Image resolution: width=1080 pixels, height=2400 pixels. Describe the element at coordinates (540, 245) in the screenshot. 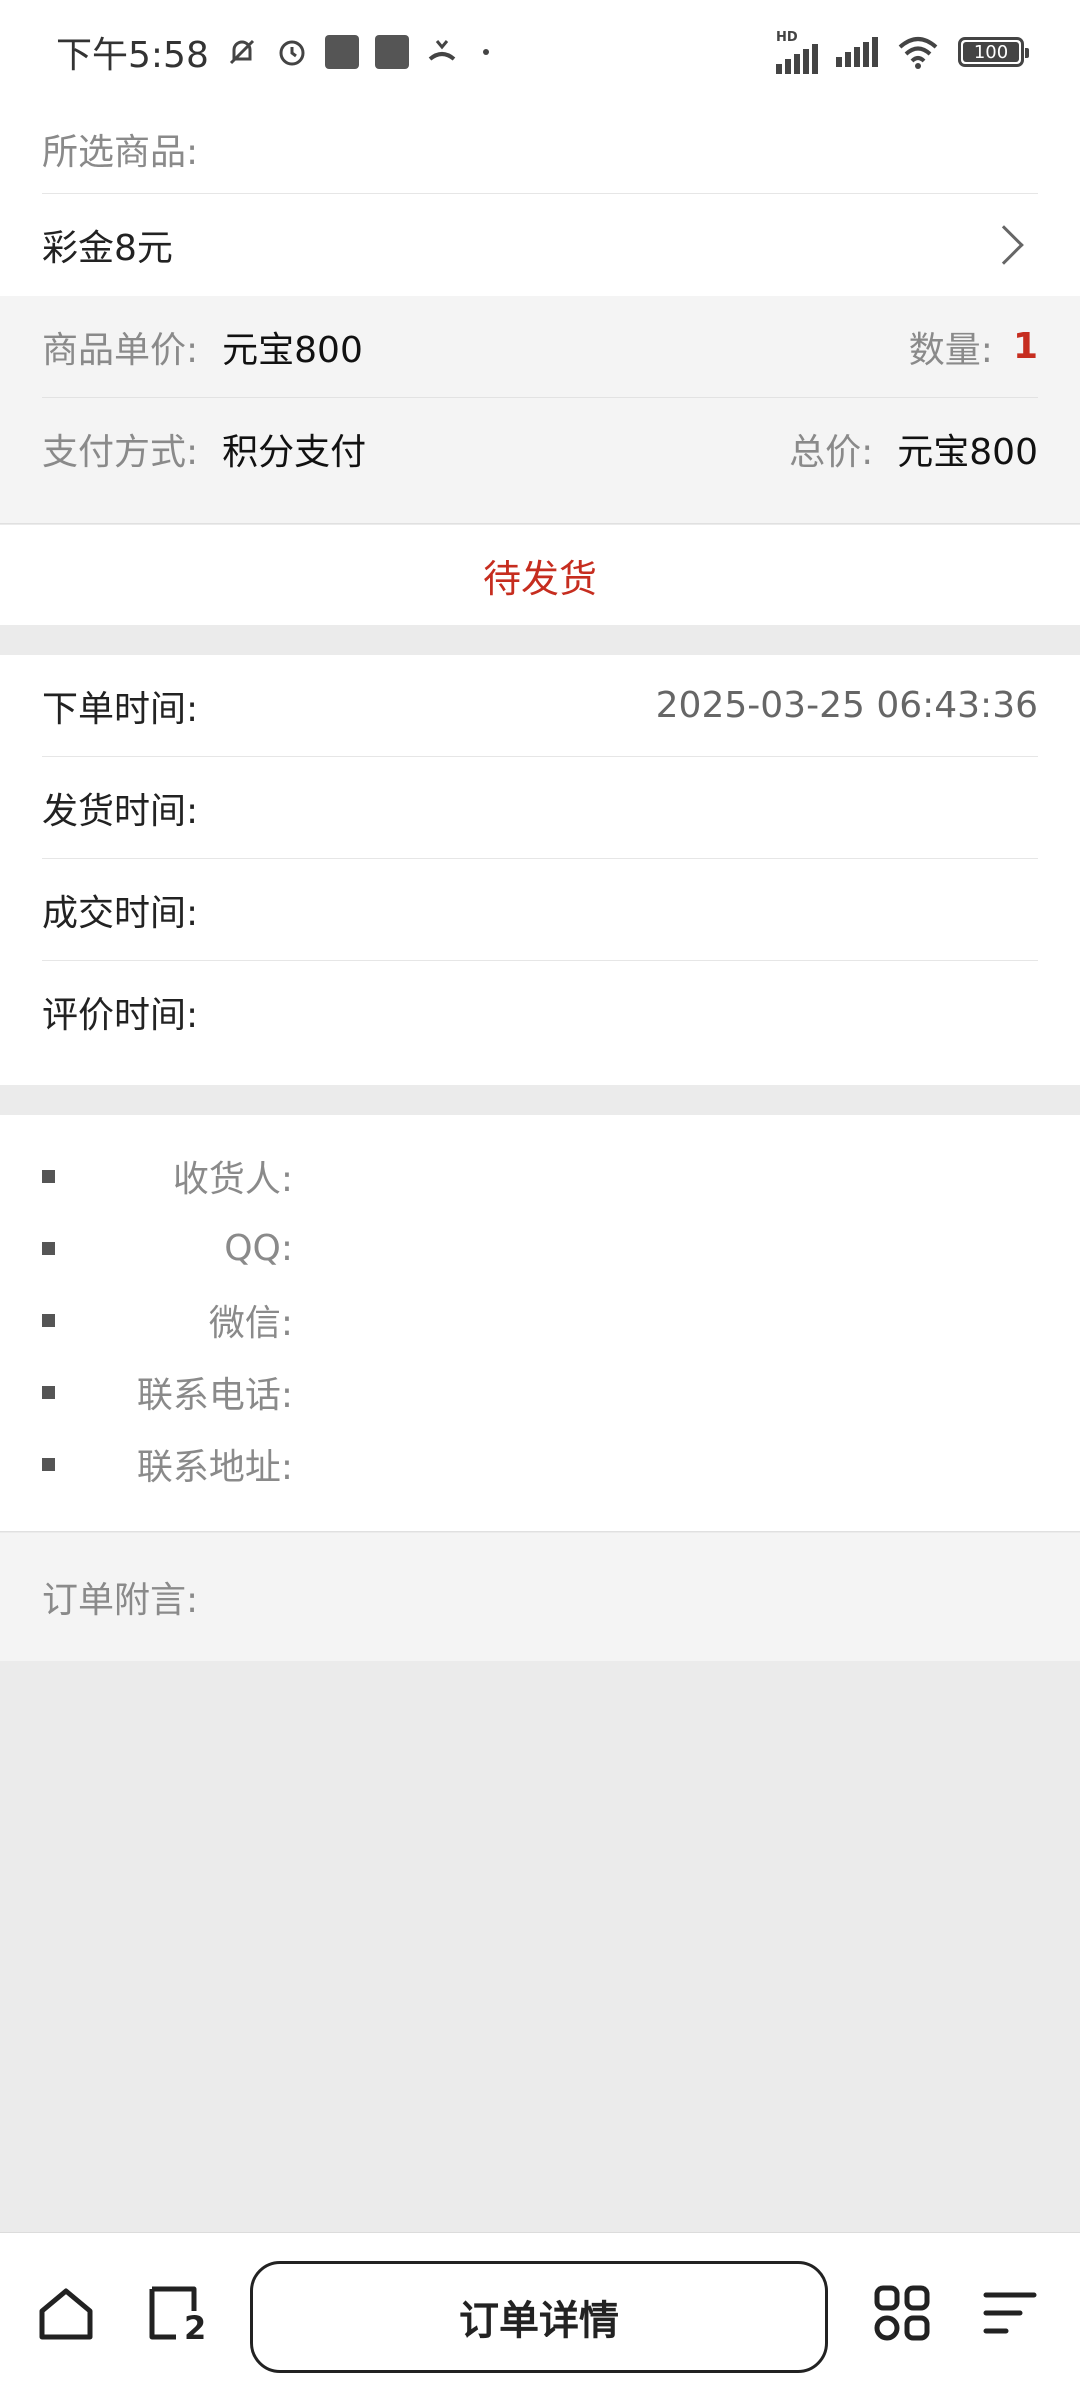

I see `product-row: 彩金8元` at that location.